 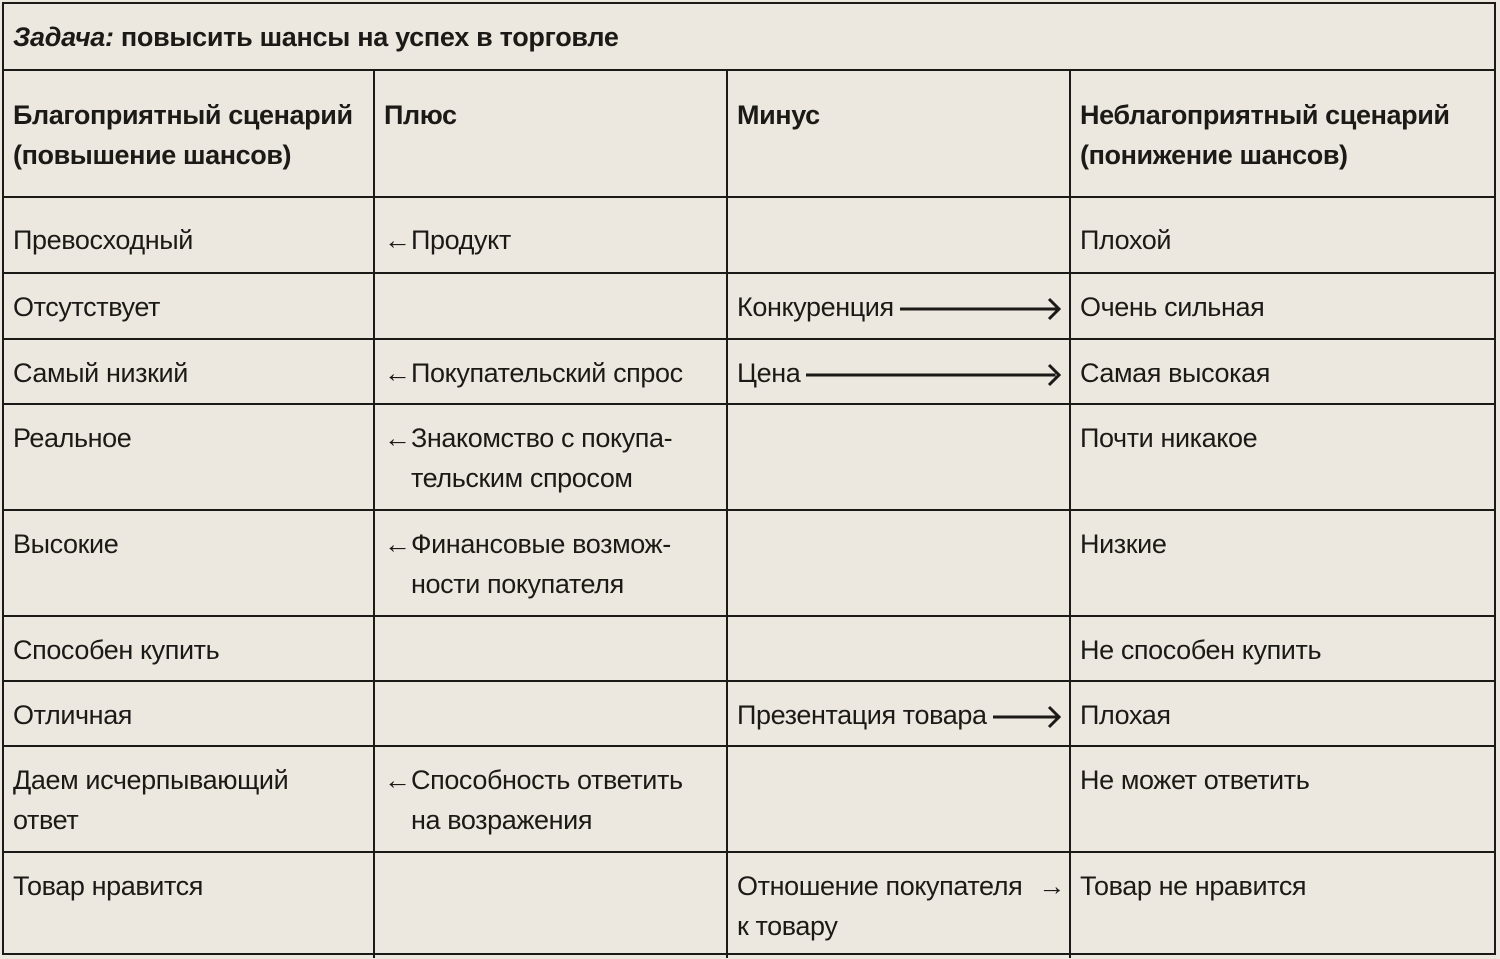 What do you see at coordinates (189, 235) in the screenshot?
I see `favorable-cell: Превосходный` at bounding box center [189, 235].